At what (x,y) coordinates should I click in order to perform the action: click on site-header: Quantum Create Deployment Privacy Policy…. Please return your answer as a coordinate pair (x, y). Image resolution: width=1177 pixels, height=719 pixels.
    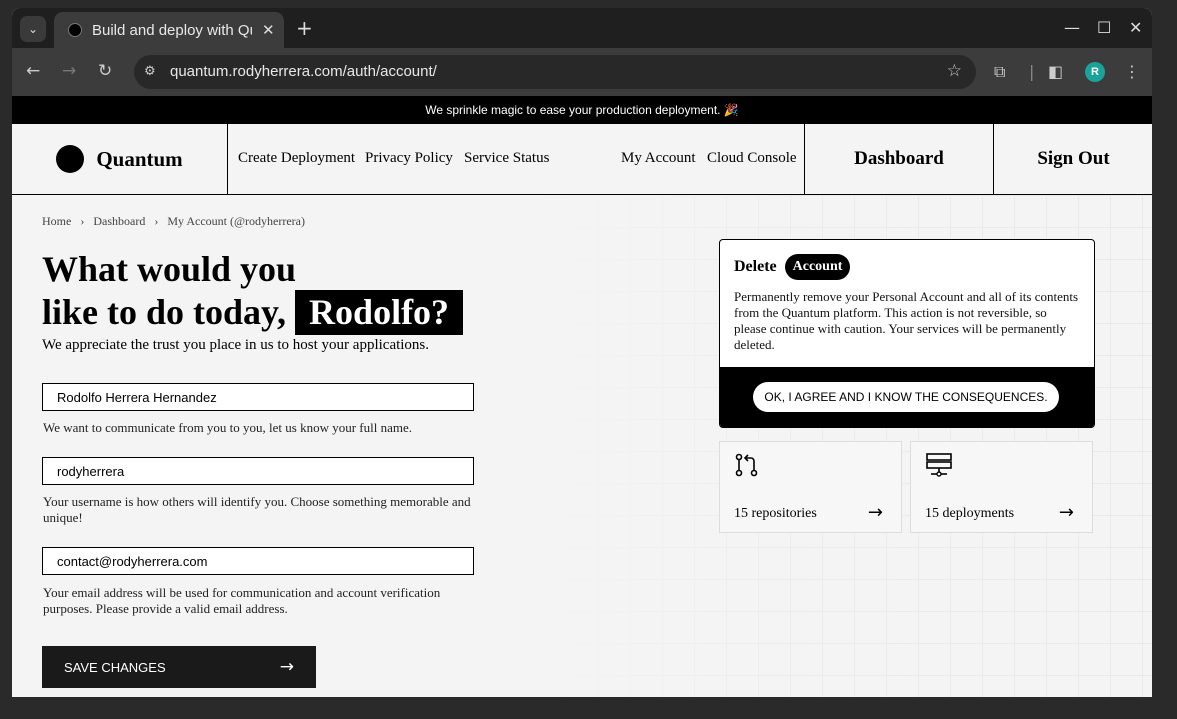
    Looking at the image, I should click on (582, 159).